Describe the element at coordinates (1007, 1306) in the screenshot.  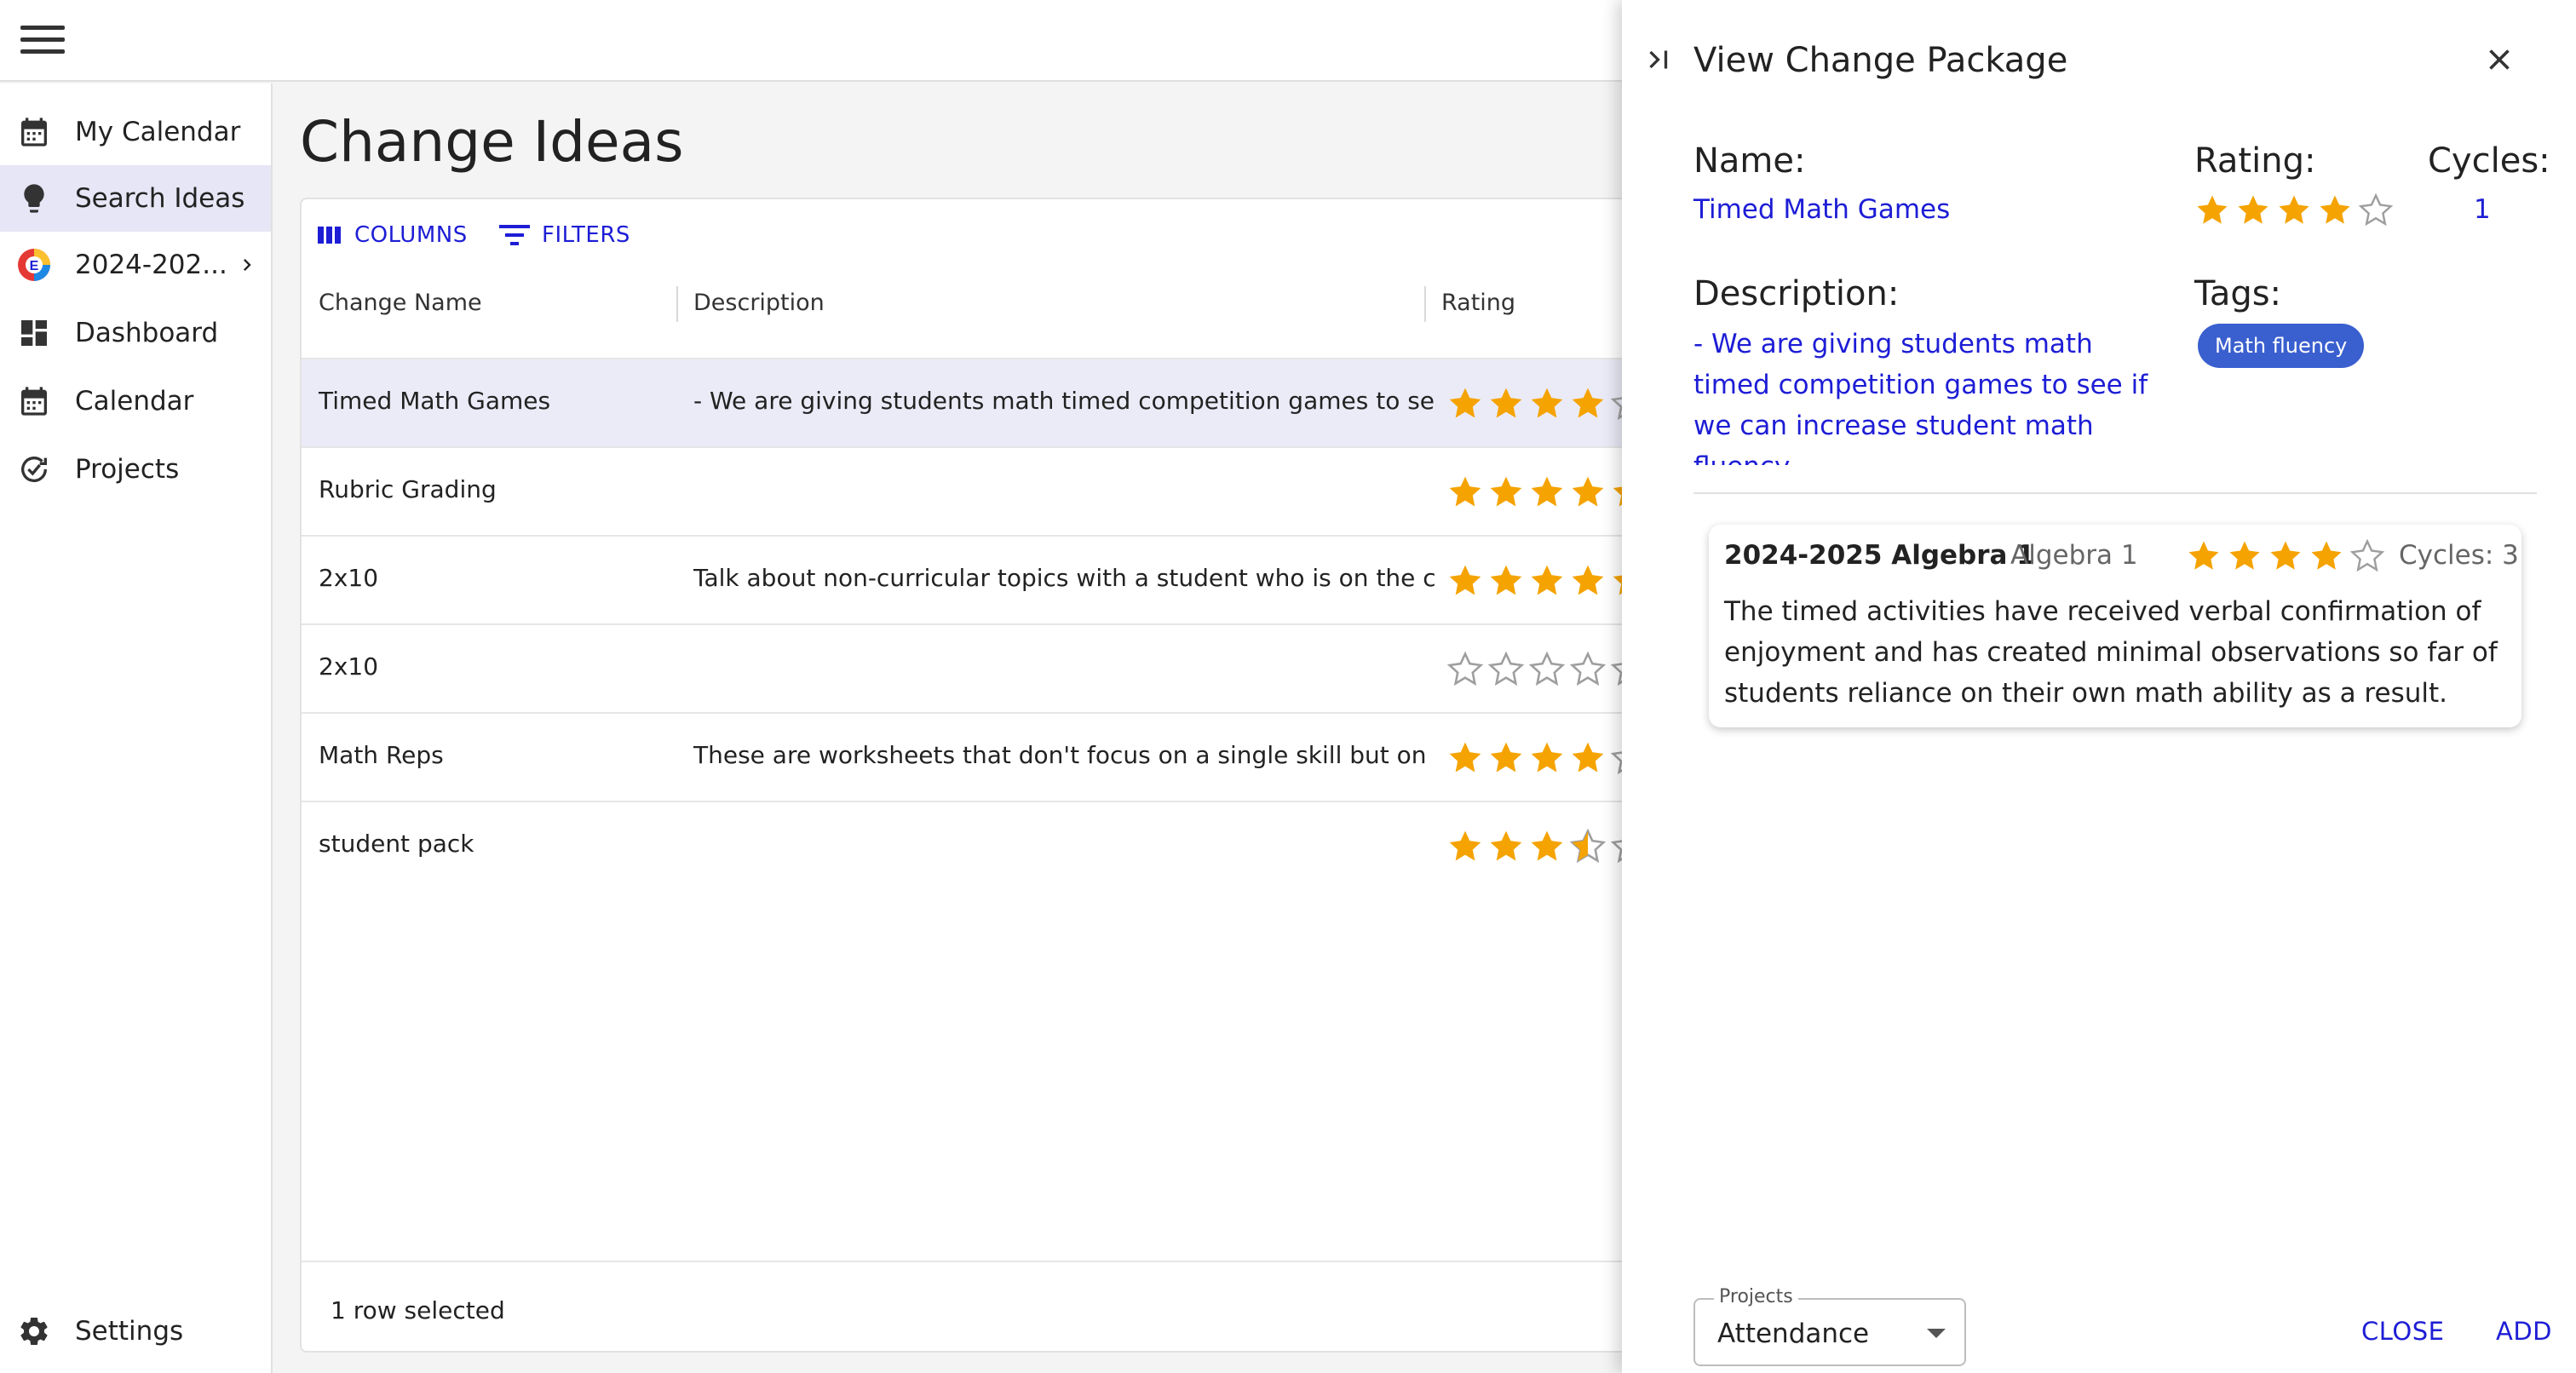
I see `grid-footer: 1 row selected` at that location.